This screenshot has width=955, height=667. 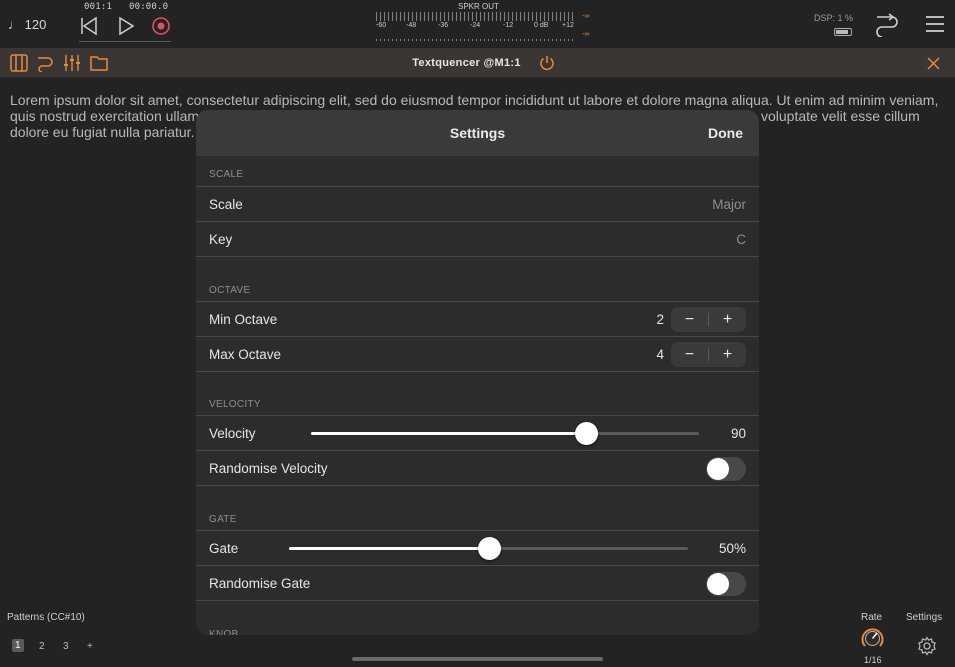 I want to click on power-icon, so click(x=547, y=63).